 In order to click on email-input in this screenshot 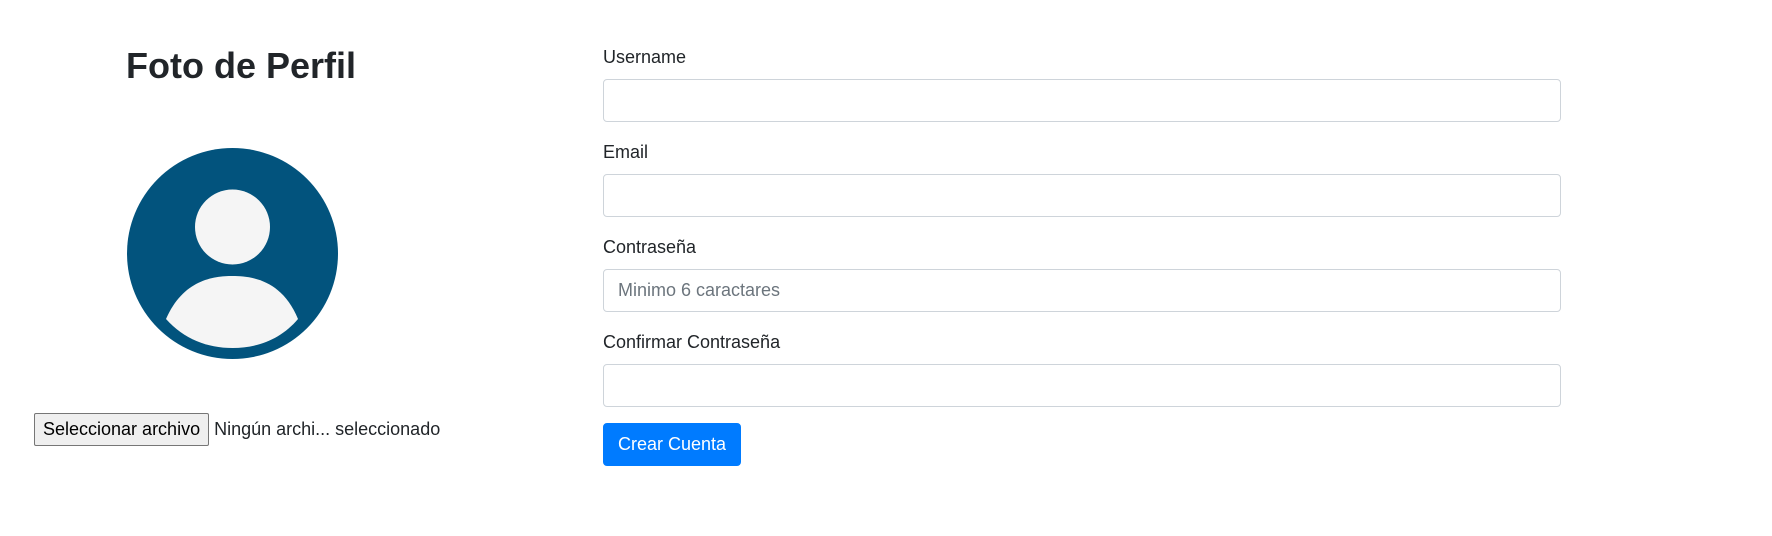, I will do `click(1082, 195)`.